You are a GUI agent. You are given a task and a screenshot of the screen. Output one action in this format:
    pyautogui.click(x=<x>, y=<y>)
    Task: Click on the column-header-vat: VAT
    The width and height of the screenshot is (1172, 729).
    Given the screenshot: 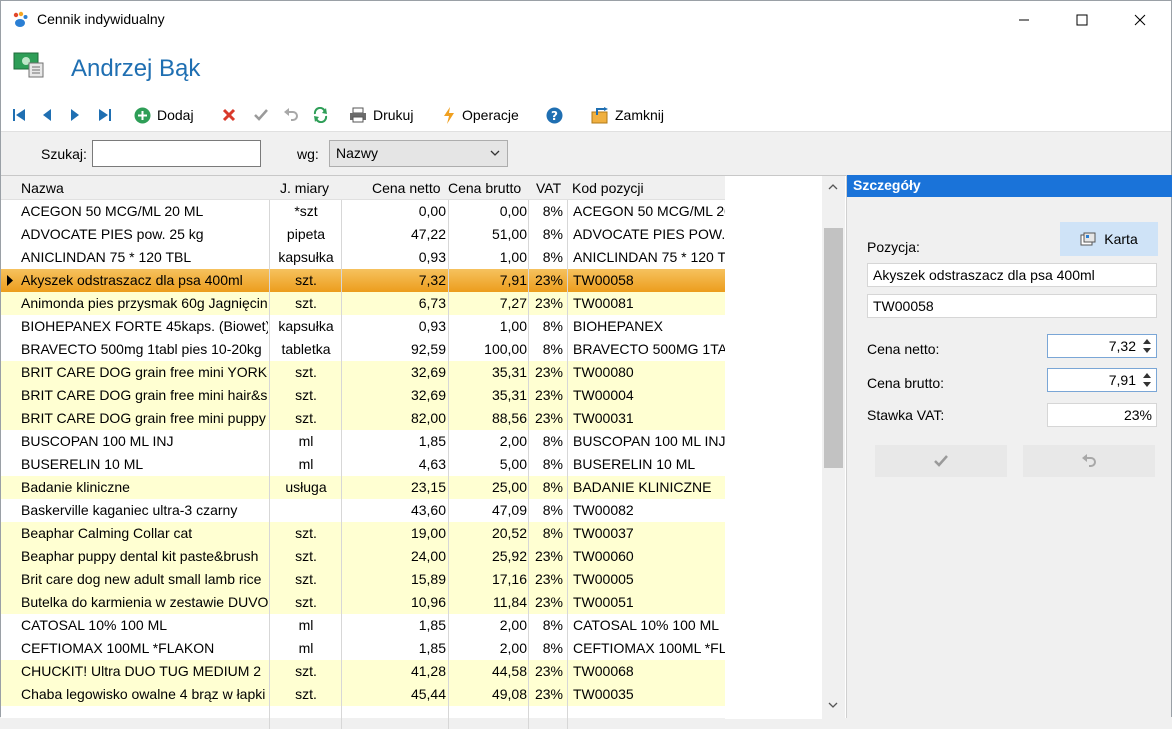 What is the action you would take?
    pyautogui.click(x=548, y=188)
    